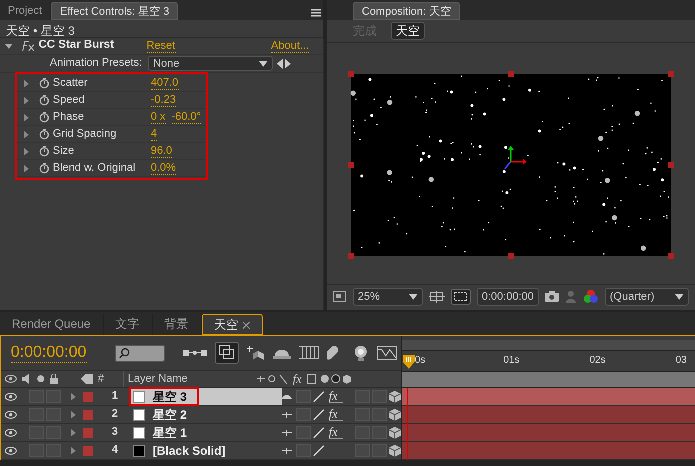  I want to click on layer-name-cell: 星空 3, so click(205, 396).